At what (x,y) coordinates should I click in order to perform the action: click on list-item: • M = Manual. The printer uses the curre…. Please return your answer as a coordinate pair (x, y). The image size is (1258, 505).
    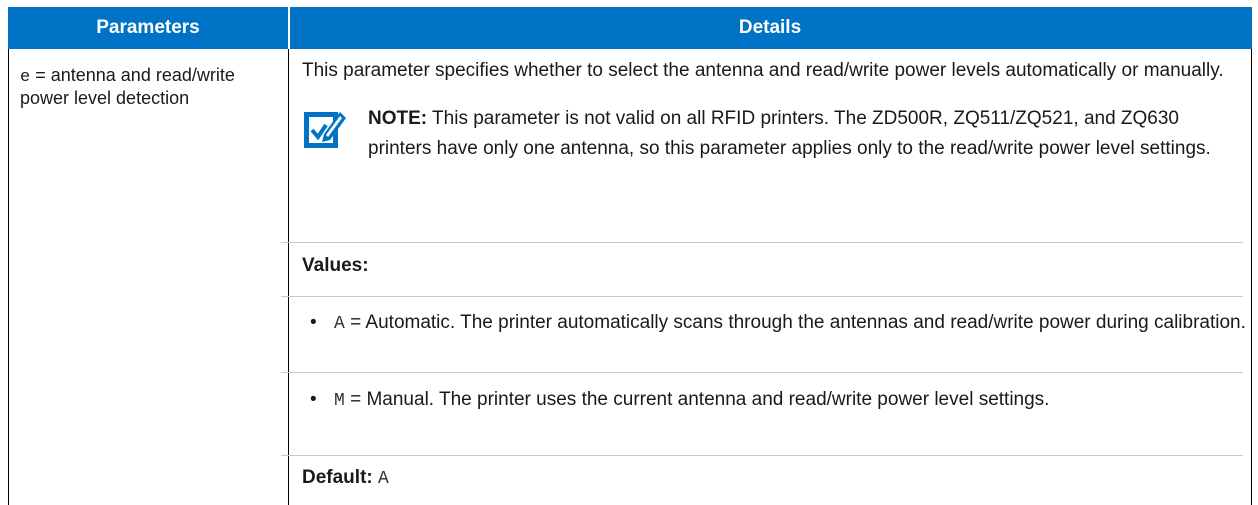
    Looking at the image, I should click on (780, 400).